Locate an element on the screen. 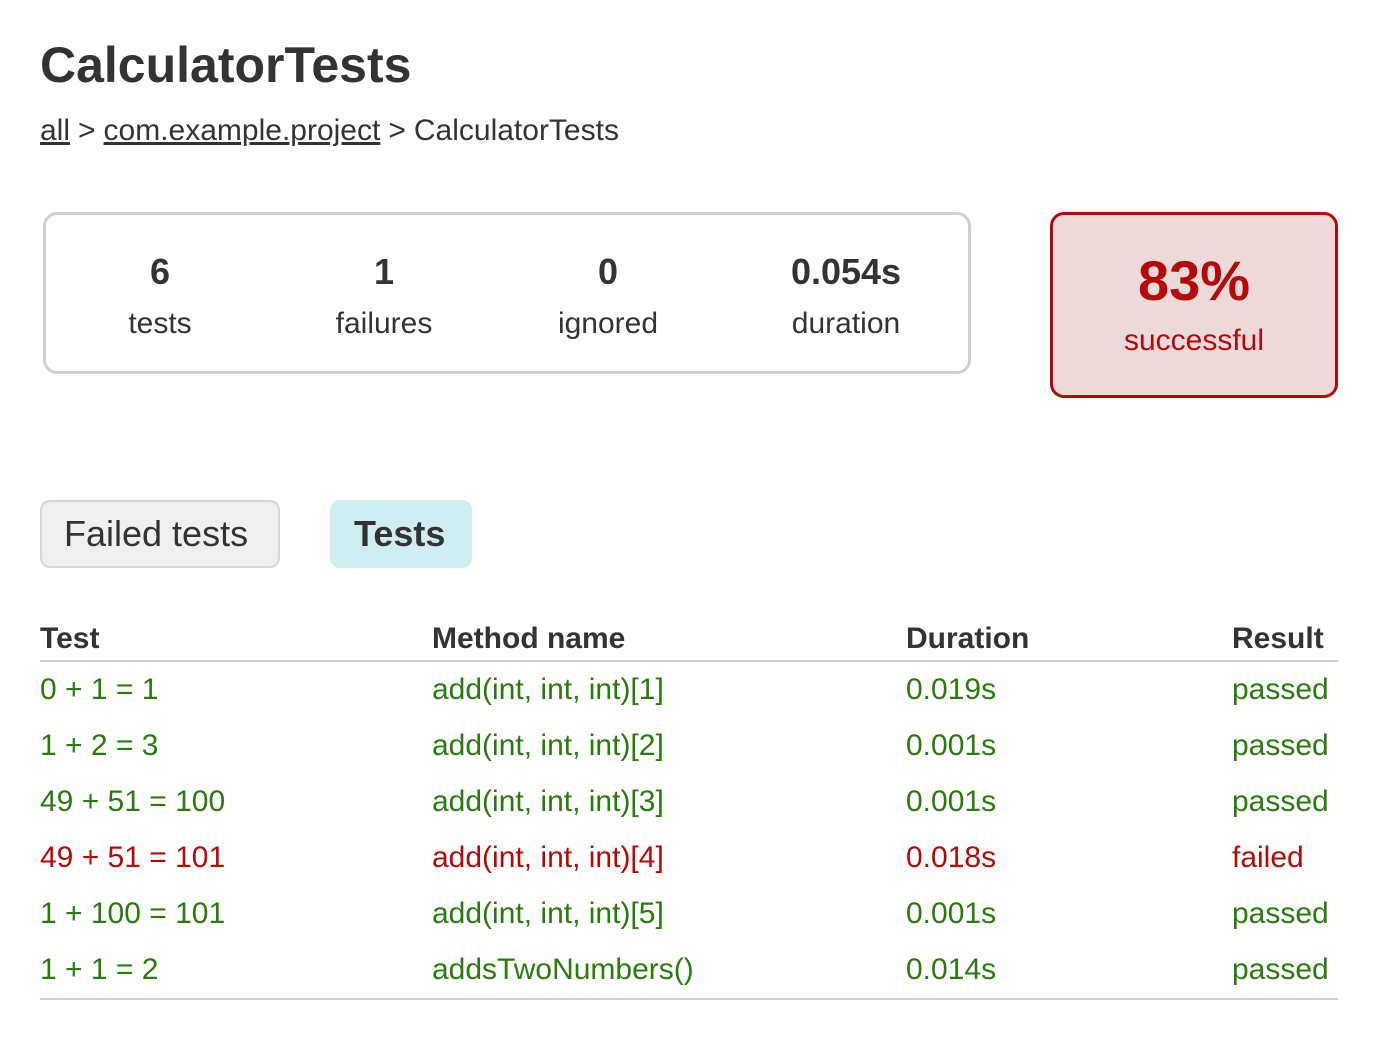  success-percent: 83% is located at coordinates (1194, 280).